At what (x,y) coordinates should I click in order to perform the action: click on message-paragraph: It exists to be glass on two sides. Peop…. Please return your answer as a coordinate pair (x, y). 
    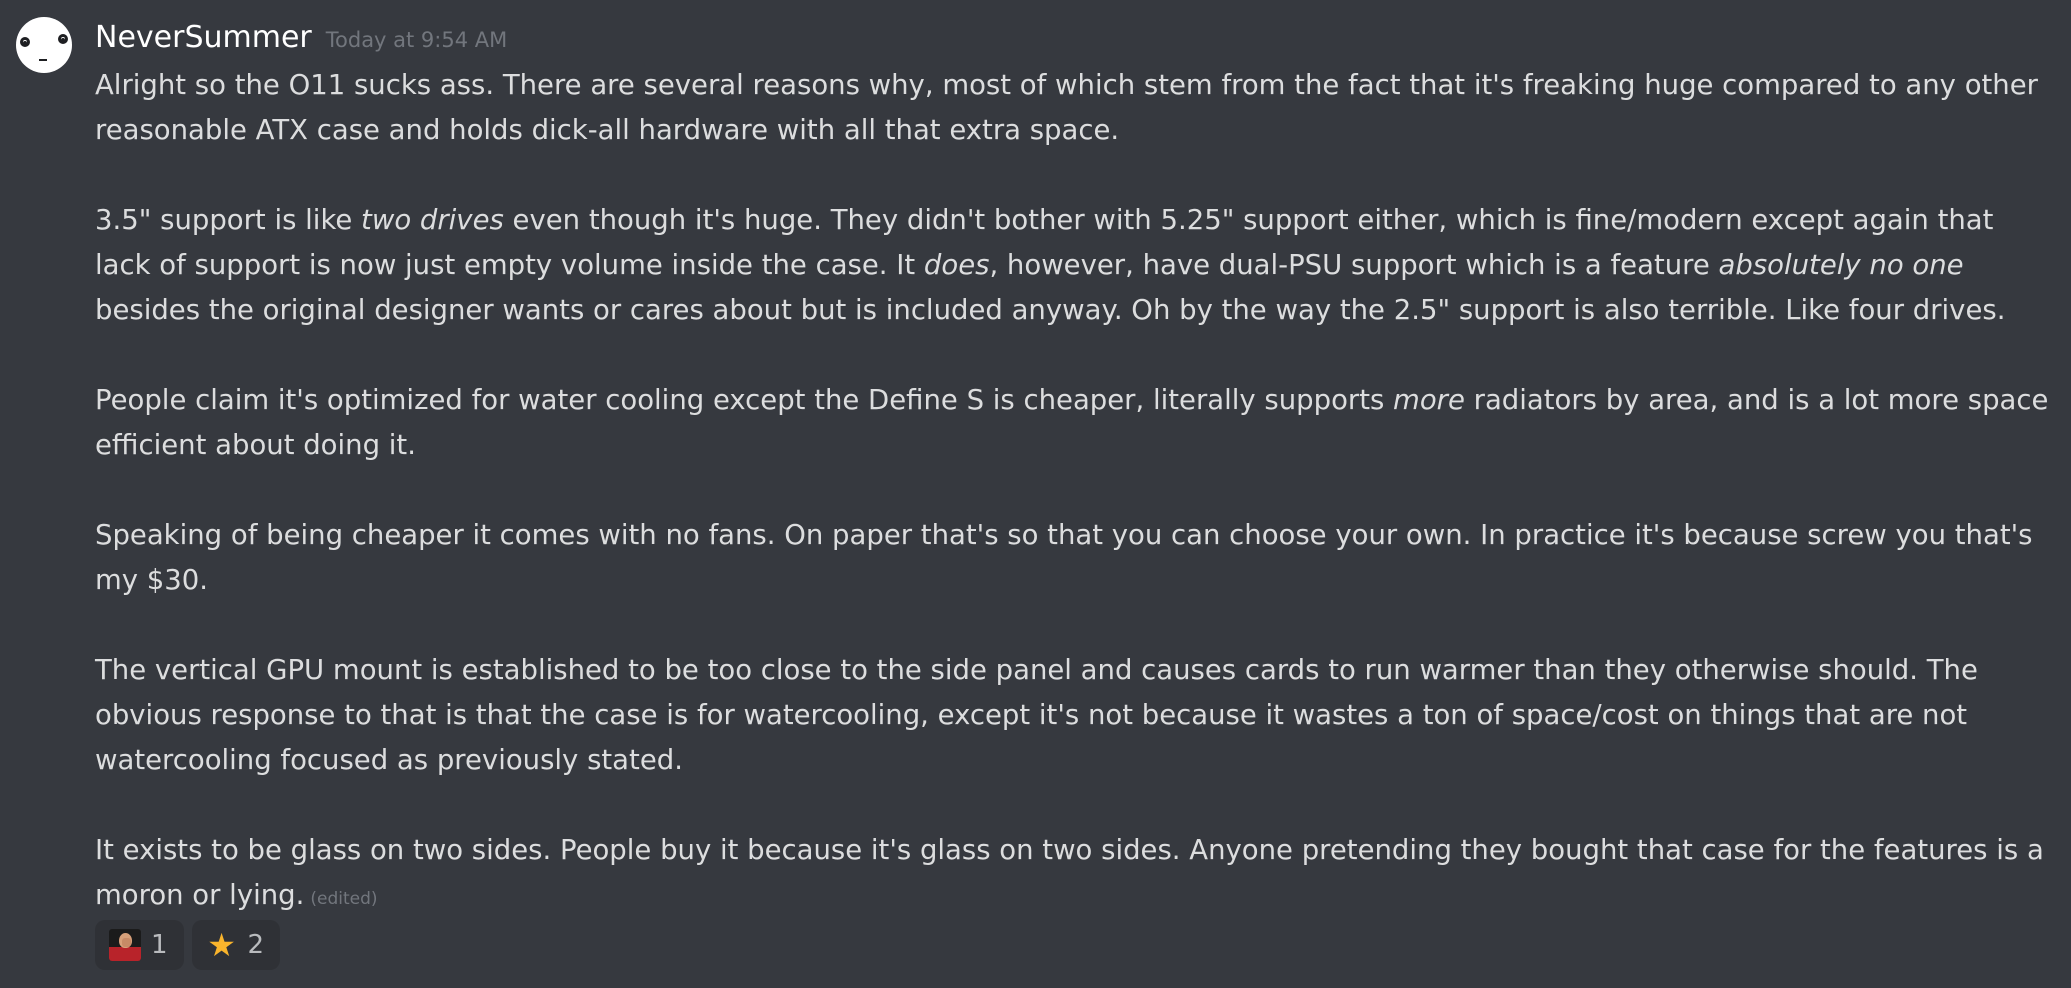
    Looking at the image, I should click on (1075, 875).